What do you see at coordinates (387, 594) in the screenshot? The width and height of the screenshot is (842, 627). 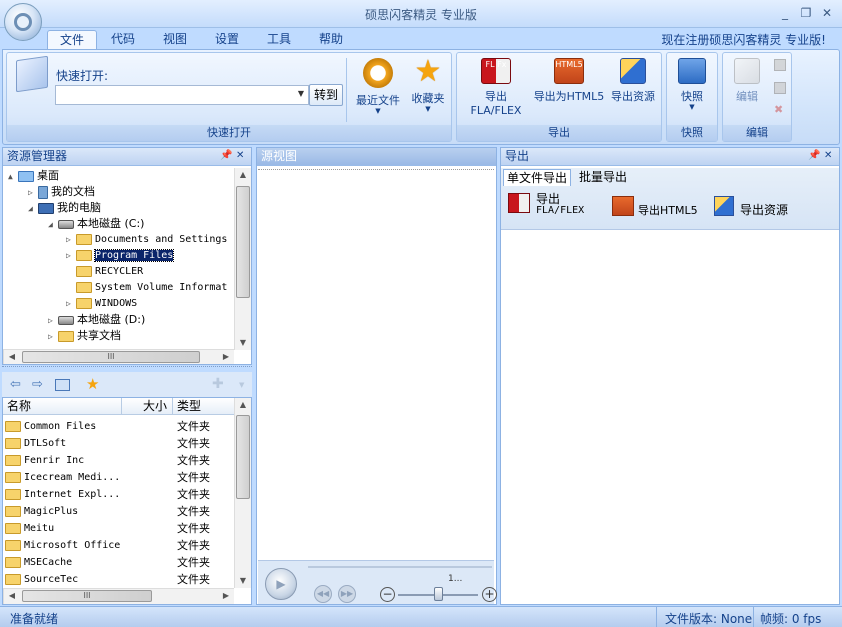 I see `zoom-out-icon: −` at bounding box center [387, 594].